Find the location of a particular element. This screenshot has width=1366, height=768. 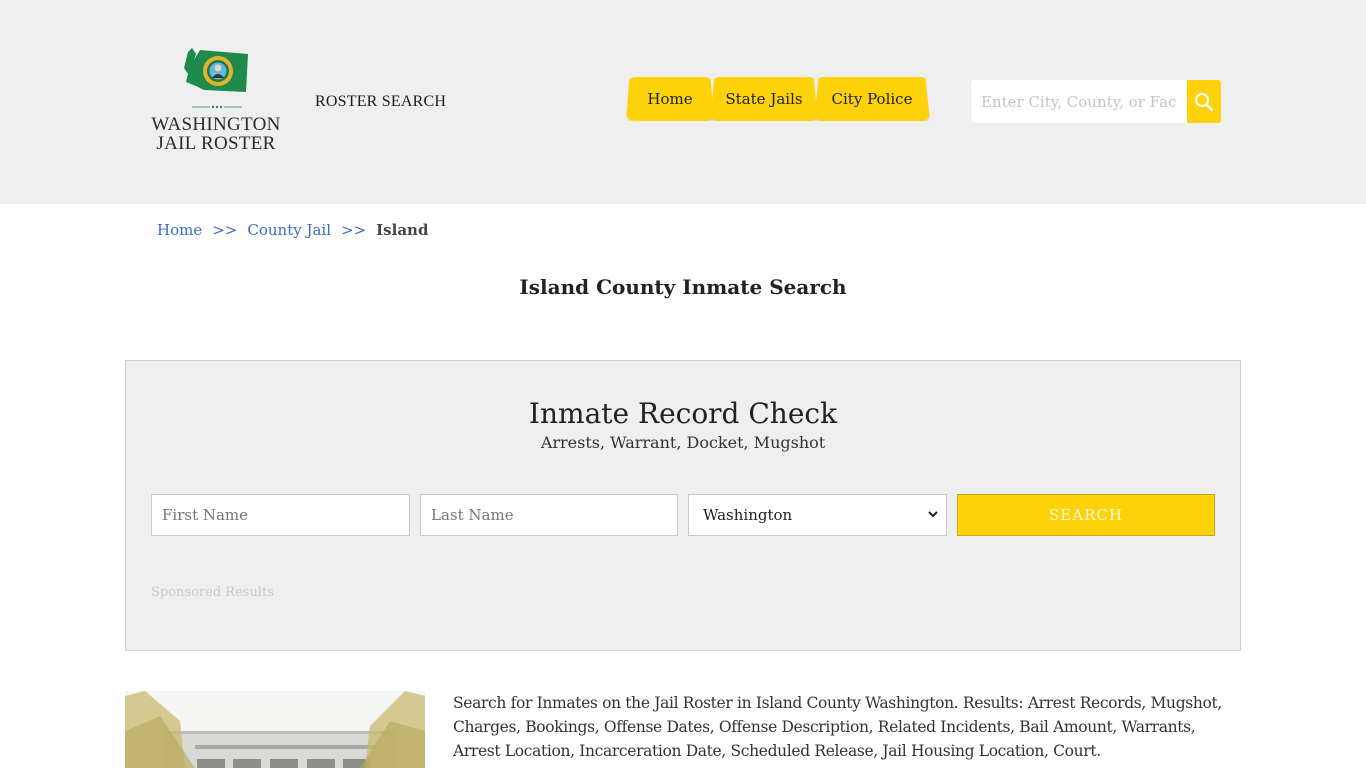

page-title: Island County Inmate Search is located at coordinates (683, 287).